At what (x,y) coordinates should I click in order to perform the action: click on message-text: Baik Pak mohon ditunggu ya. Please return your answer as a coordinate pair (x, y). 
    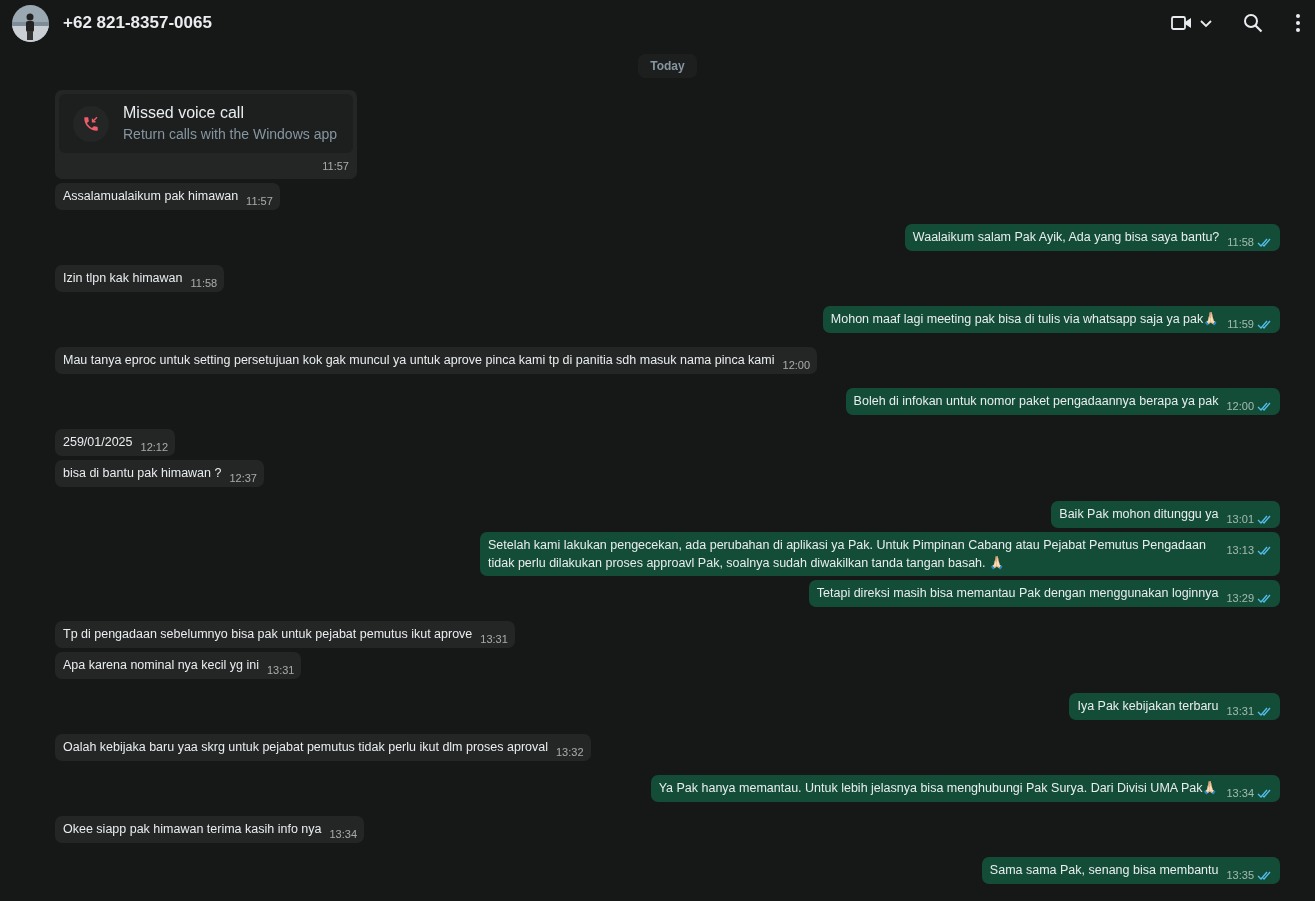
    Looking at the image, I should click on (1139, 514).